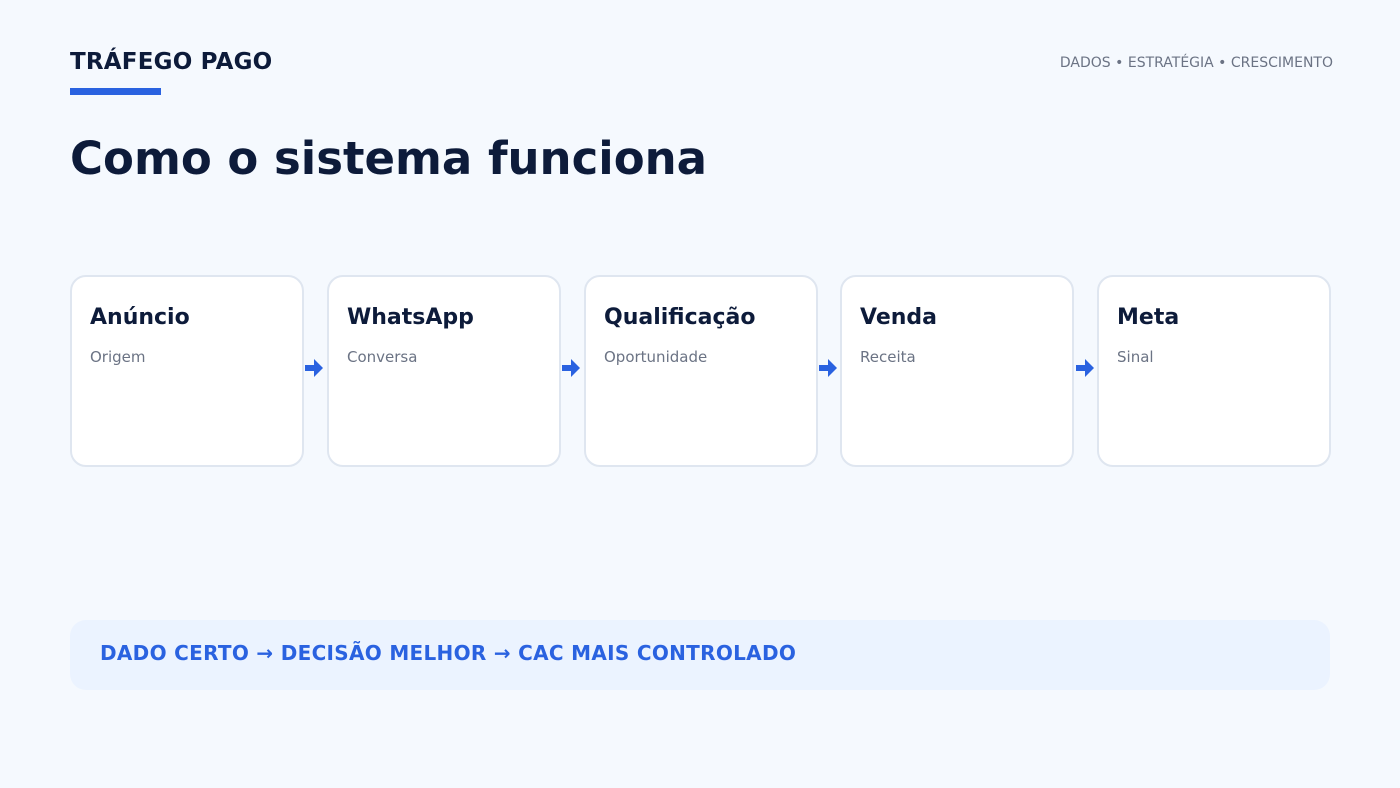 This screenshot has width=1400, height=788. What do you see at coordinates (1135, 357) in the screenshot?
I see `step-subtitle: Sinal` at bounding box center [1135, 357].